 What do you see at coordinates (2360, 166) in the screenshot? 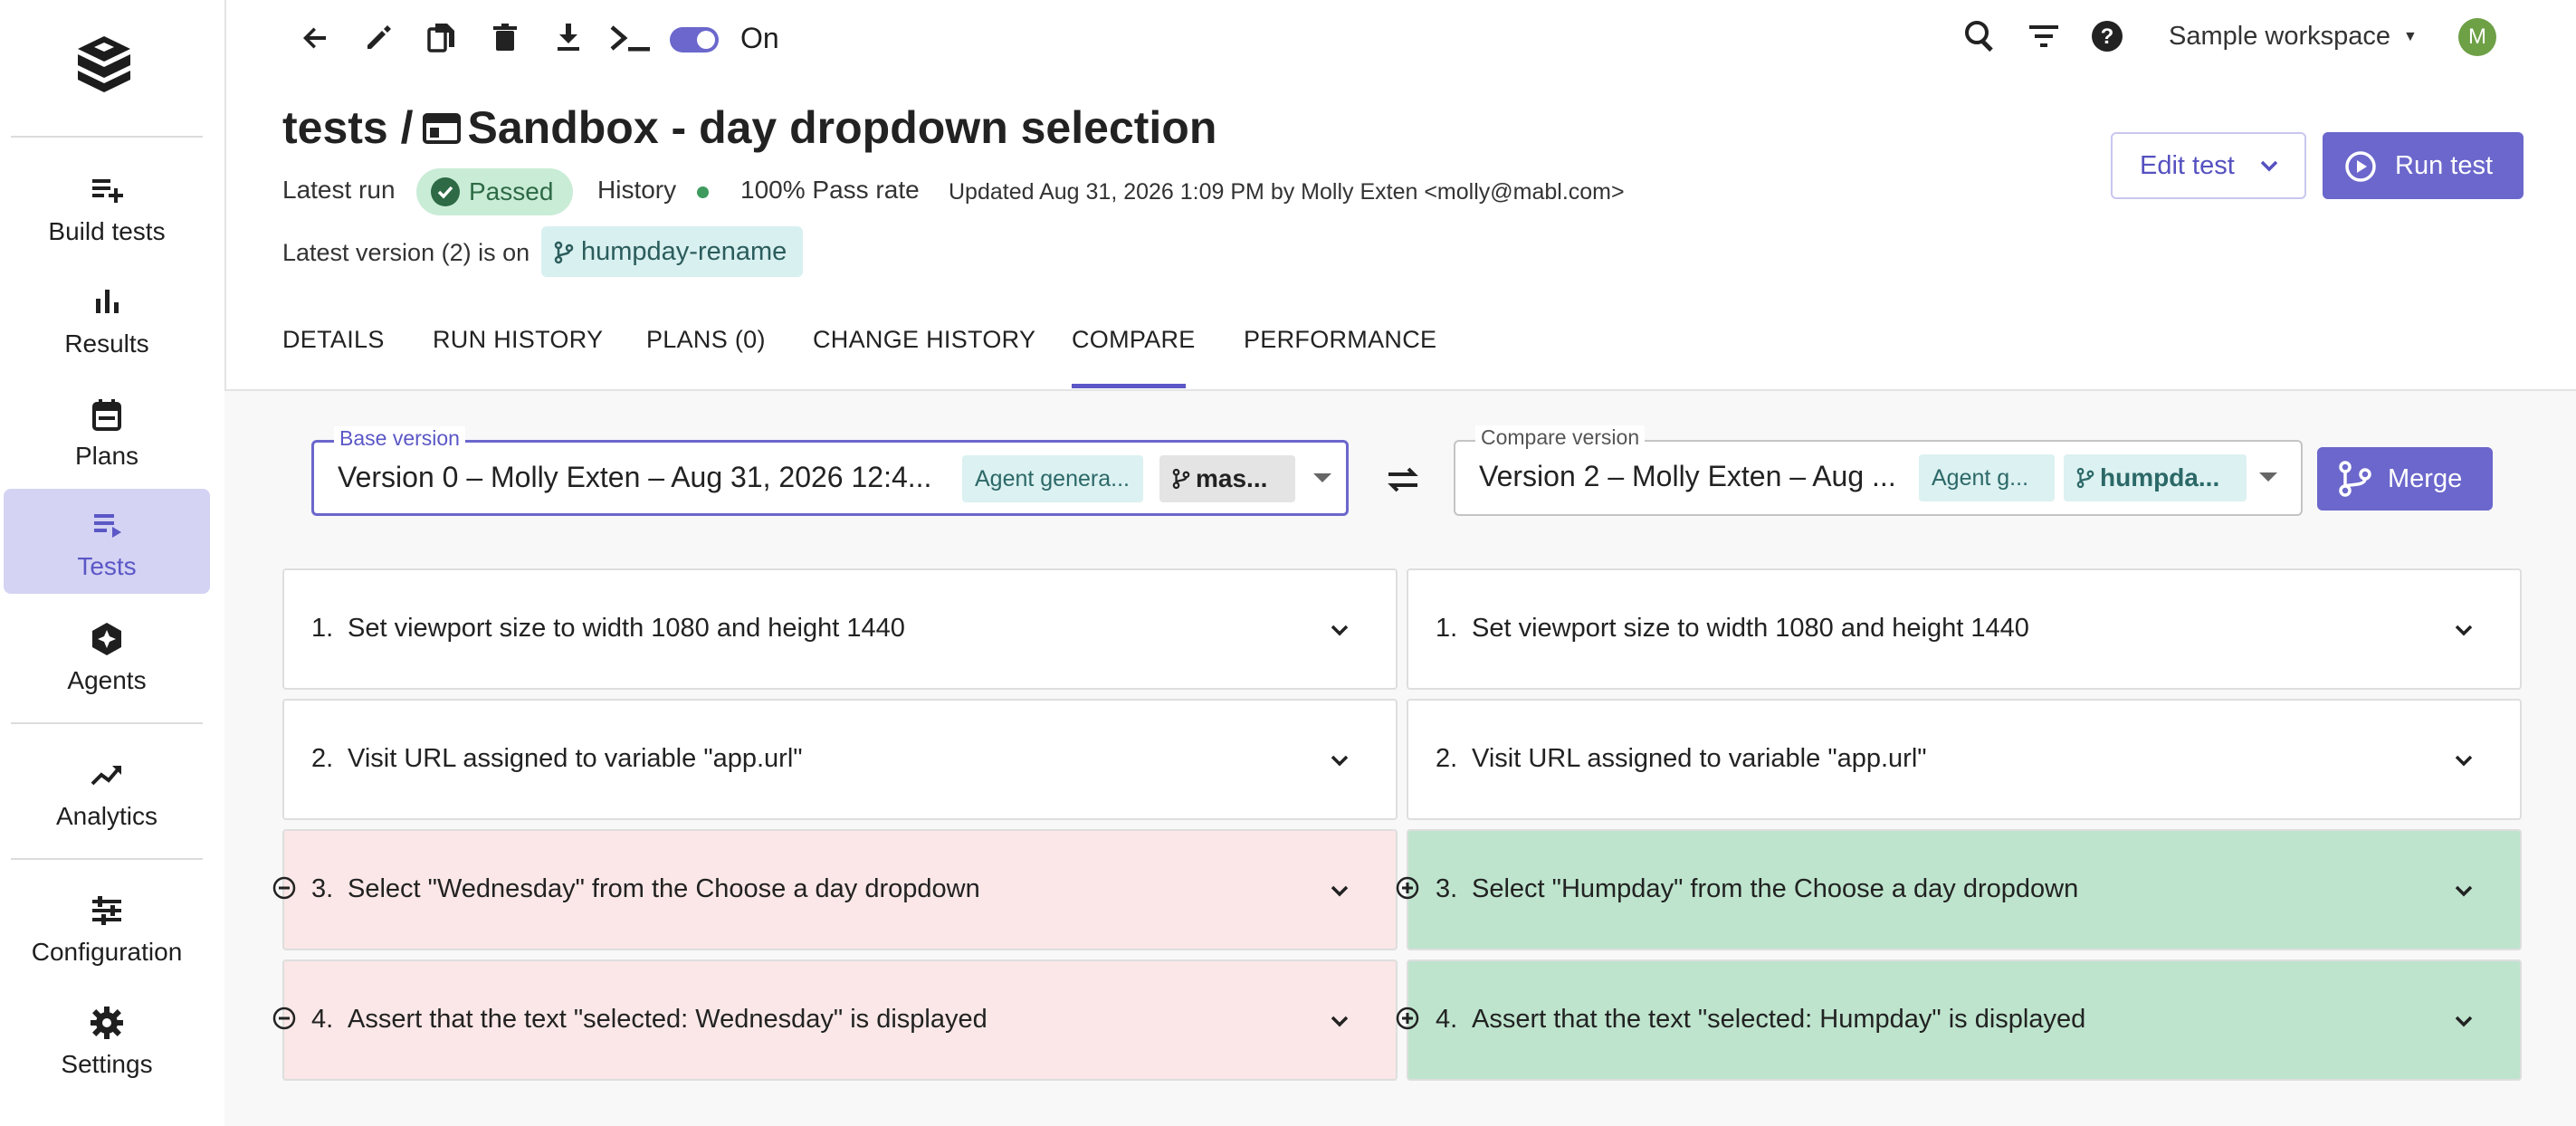
I see `play-circle-icon` at bounding box center [2360, 166].